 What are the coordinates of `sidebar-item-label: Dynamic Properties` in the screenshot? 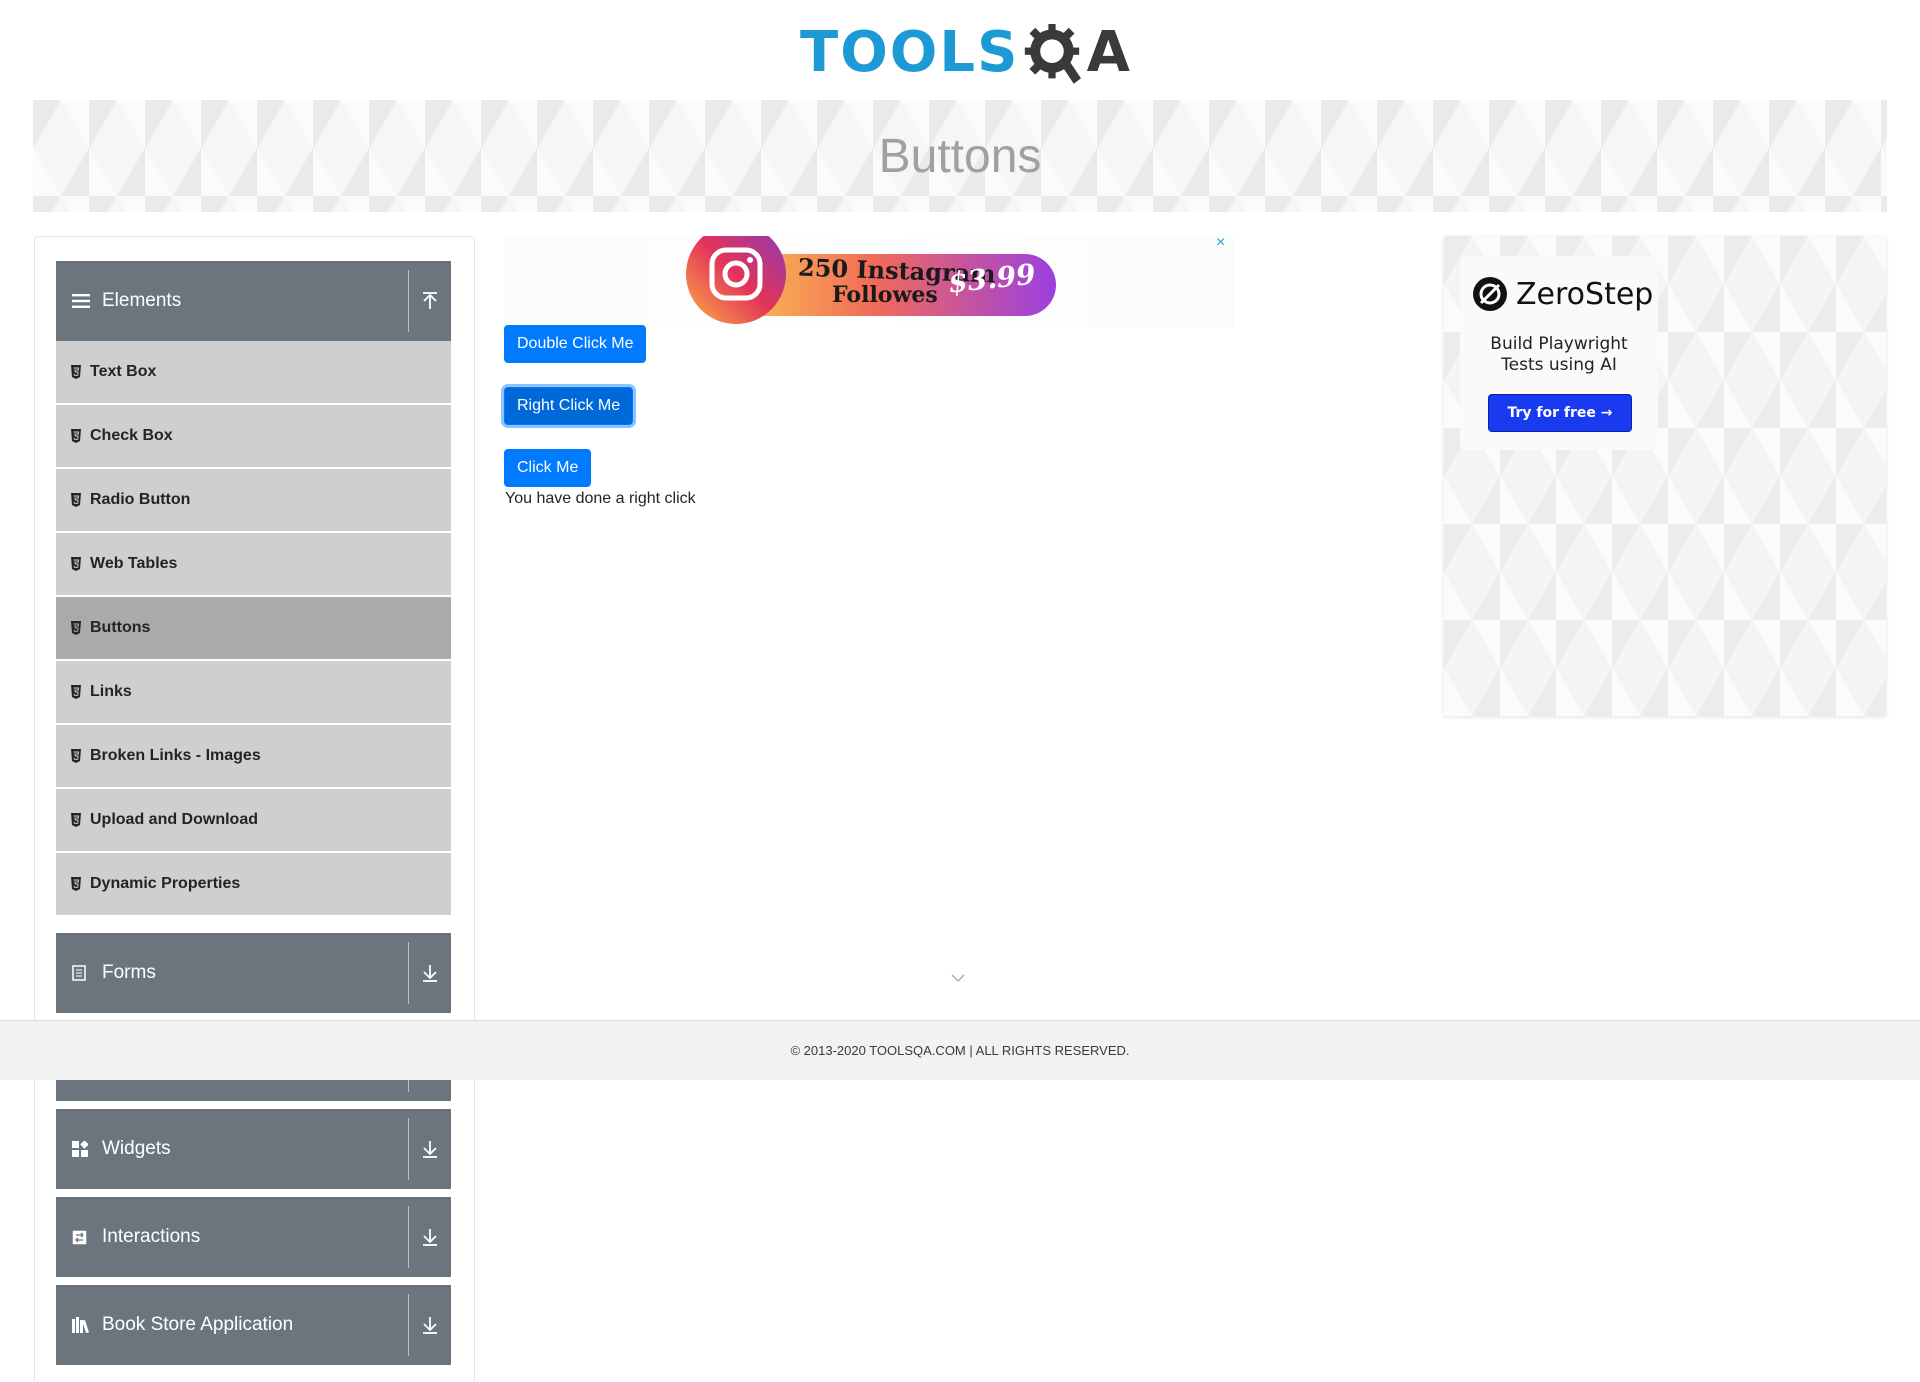 It's located at (165, 883).